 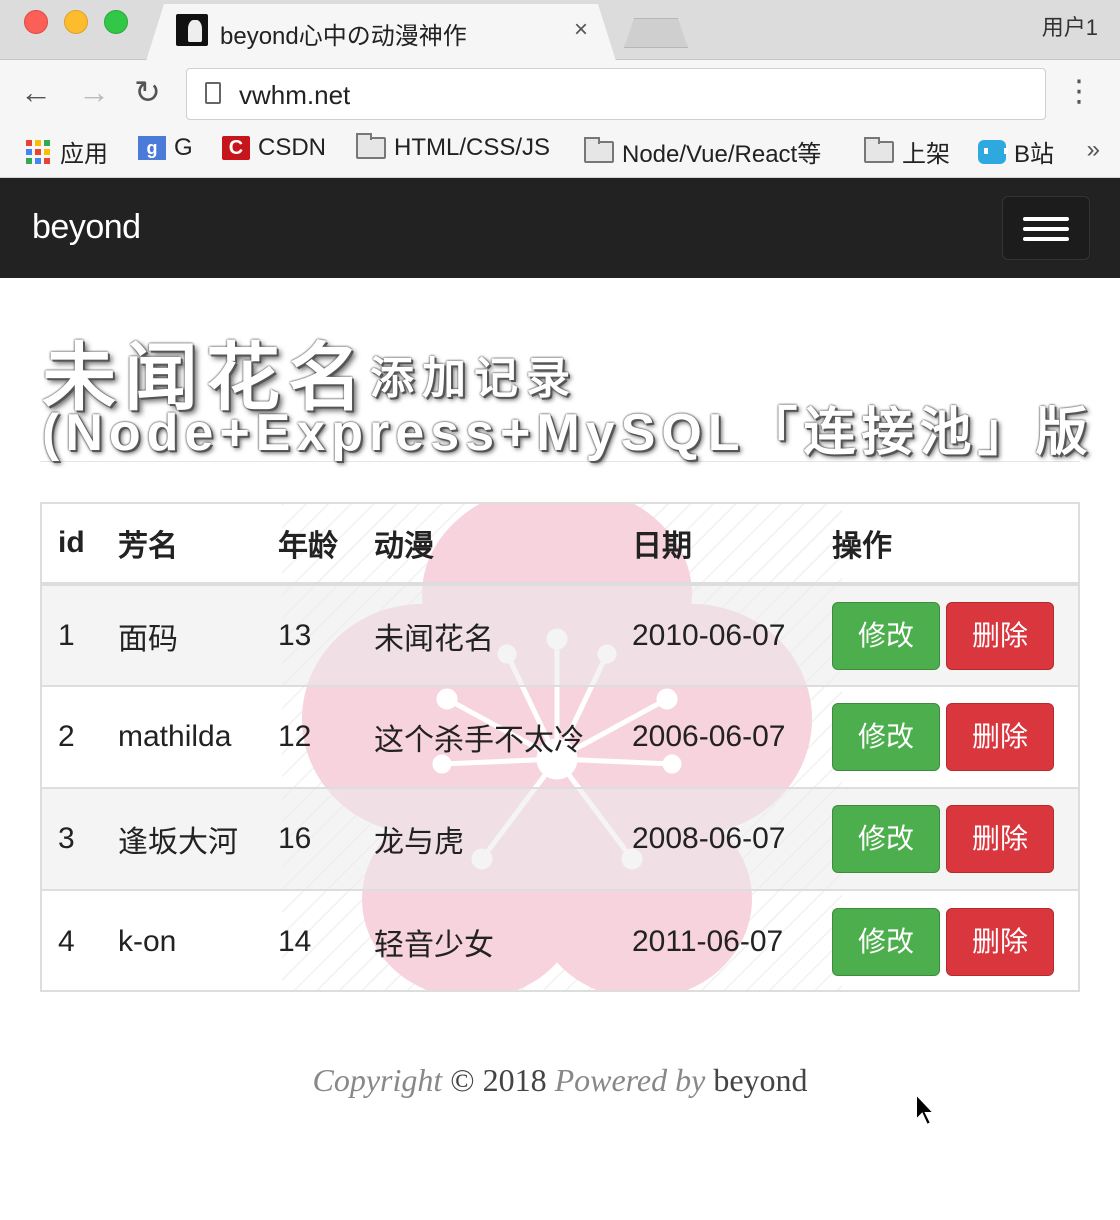 What do you see at coordinates (310, 736) in the screenshot?
I see `cell-age: 12` at bounding box center [310, 736].